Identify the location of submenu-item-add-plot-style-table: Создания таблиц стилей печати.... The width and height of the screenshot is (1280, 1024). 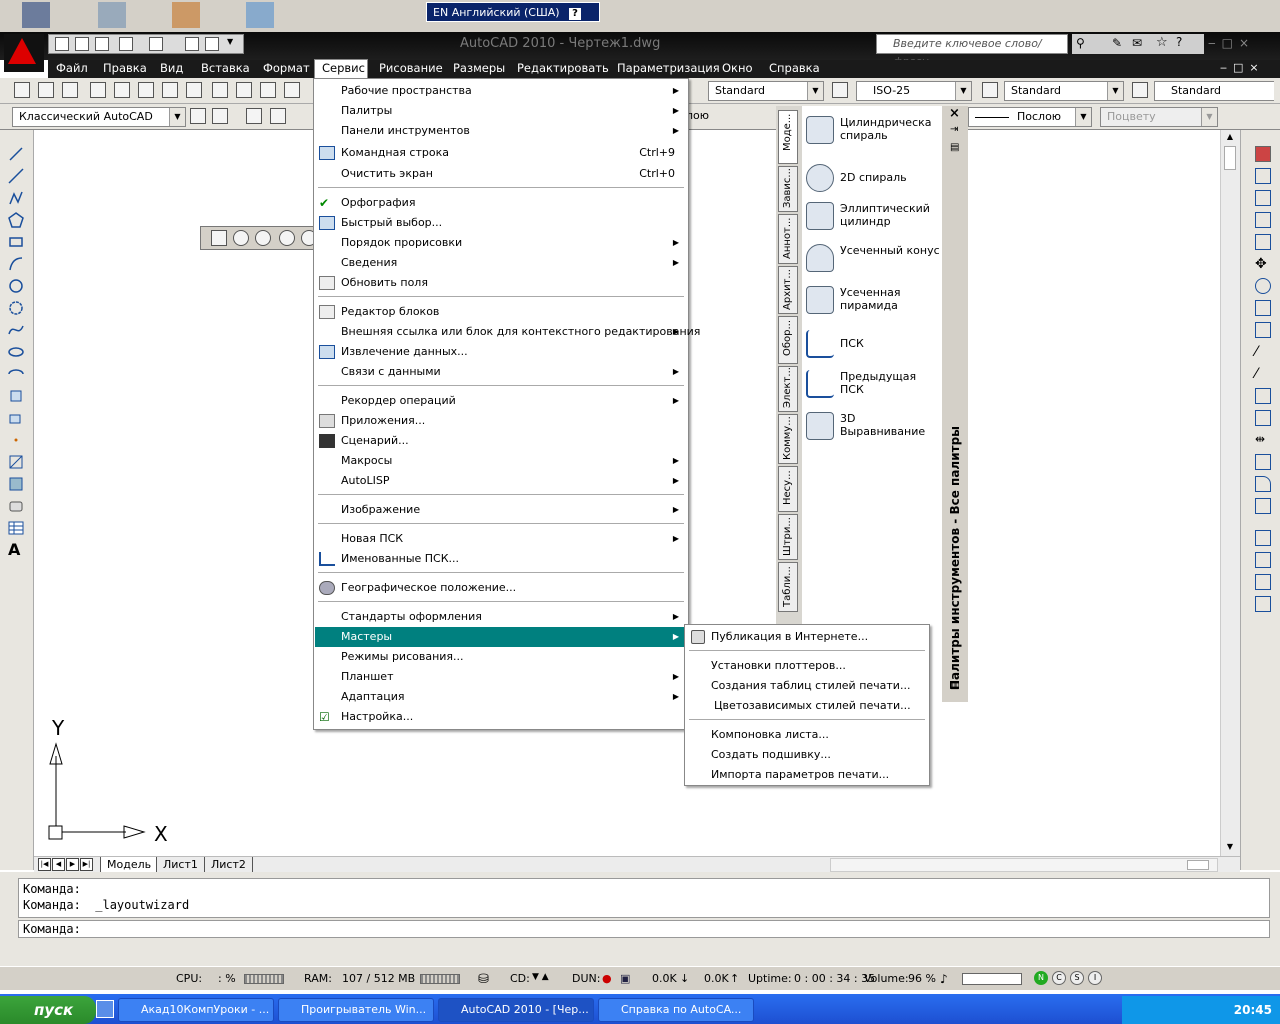
(807, 686).